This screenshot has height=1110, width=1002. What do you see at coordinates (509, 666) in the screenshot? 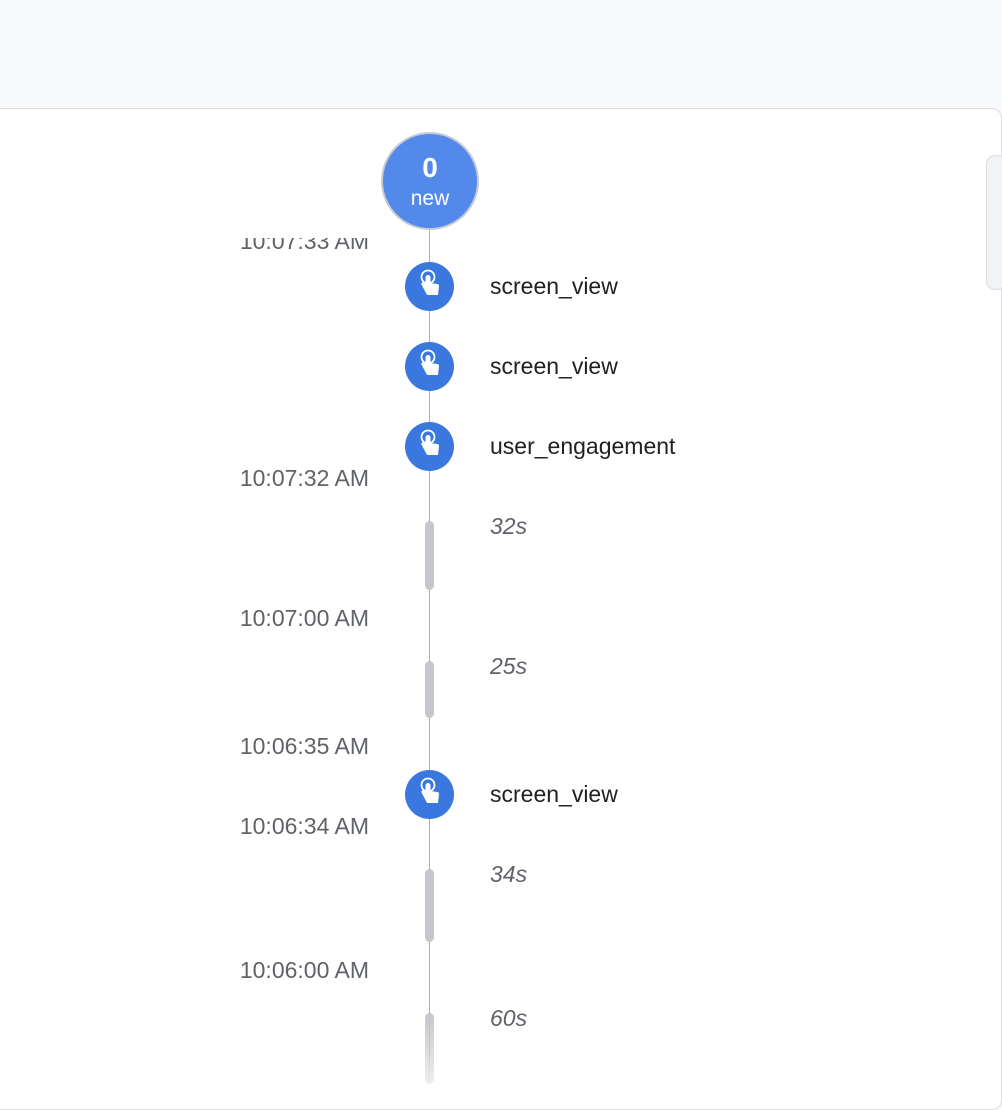
I see `time-gap-label: 25s` at bounding box center [509, 666].